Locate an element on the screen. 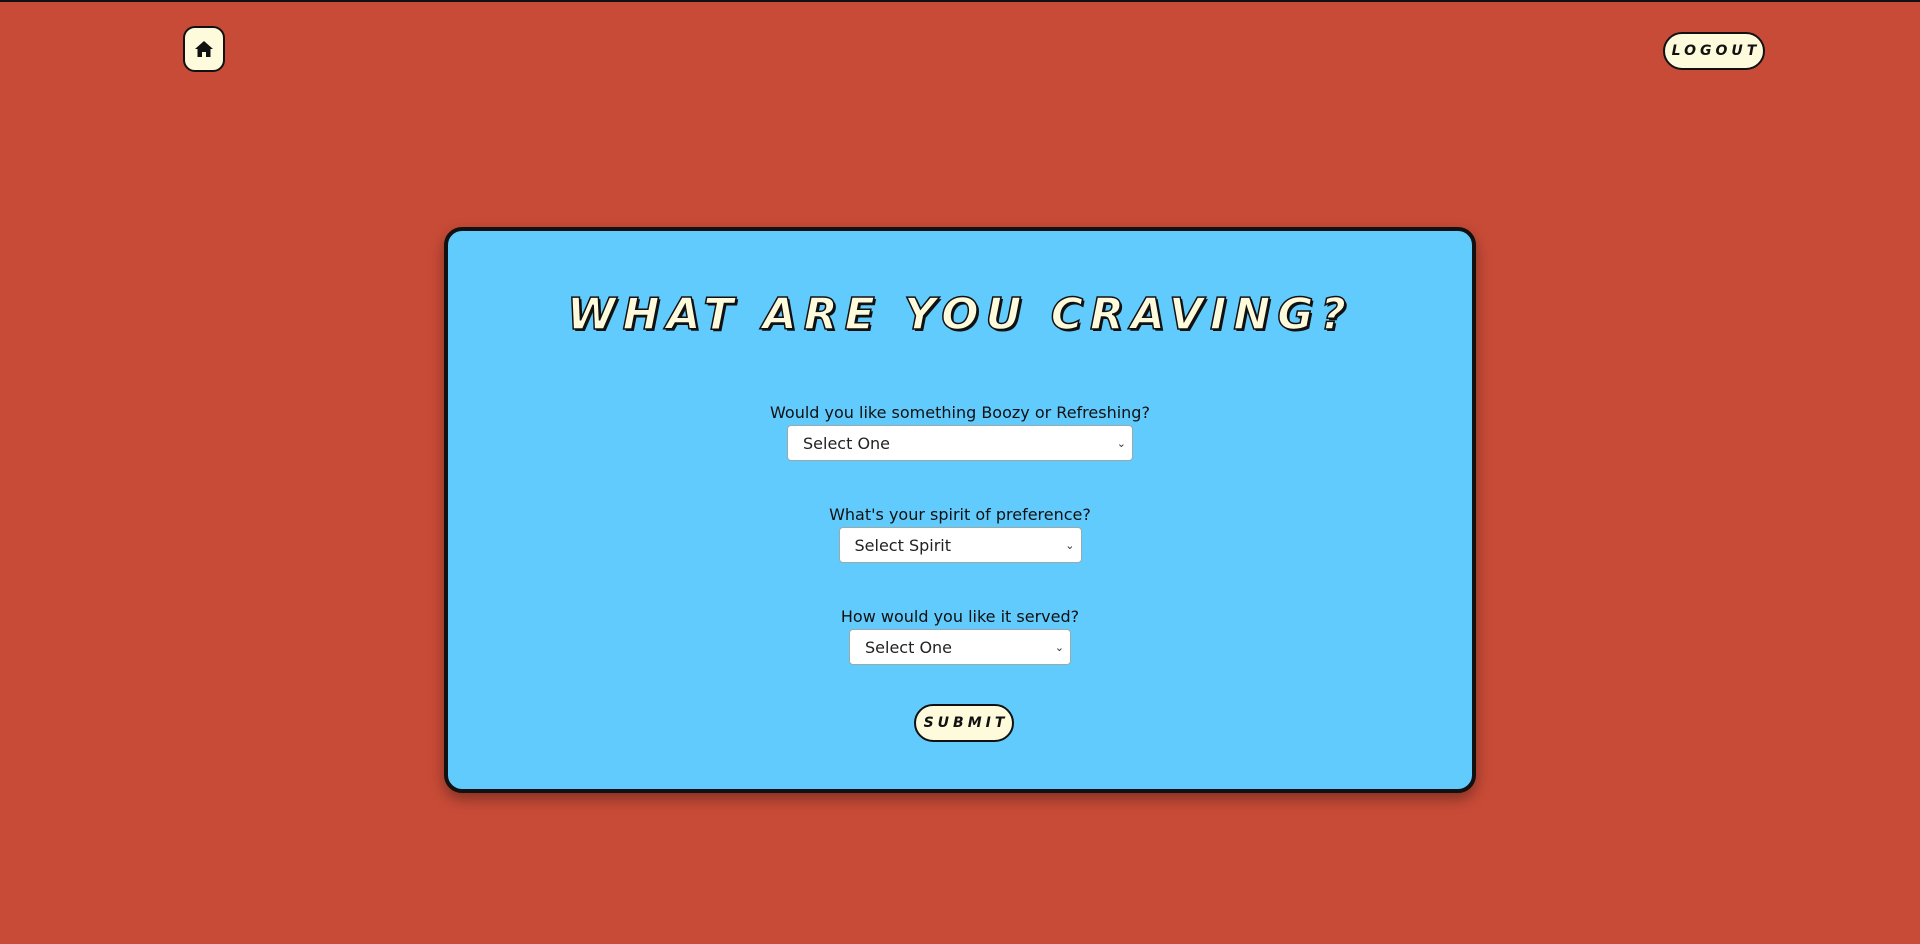 This screenshot has height=944, width=1920. page-title: What are you craving? is located at coordinates (959, 314).